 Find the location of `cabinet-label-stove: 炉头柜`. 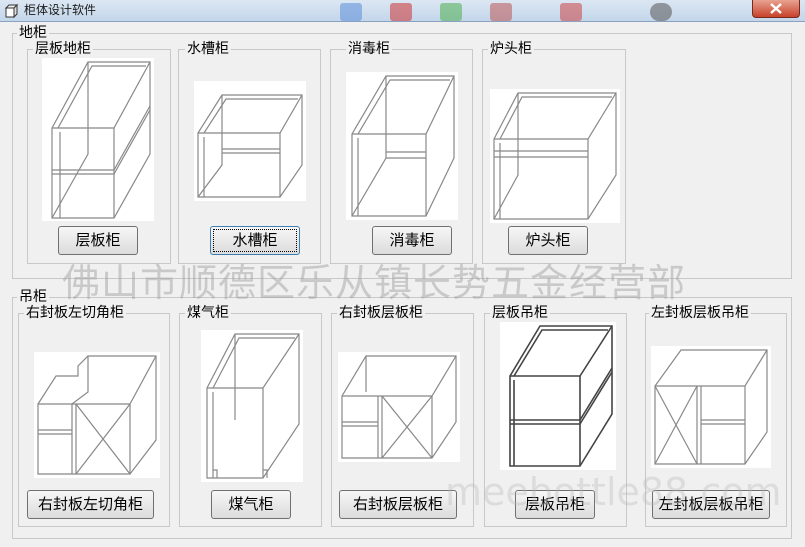

cabinet-label-stove: 炉头柜 is located at coordinates (511, 49).